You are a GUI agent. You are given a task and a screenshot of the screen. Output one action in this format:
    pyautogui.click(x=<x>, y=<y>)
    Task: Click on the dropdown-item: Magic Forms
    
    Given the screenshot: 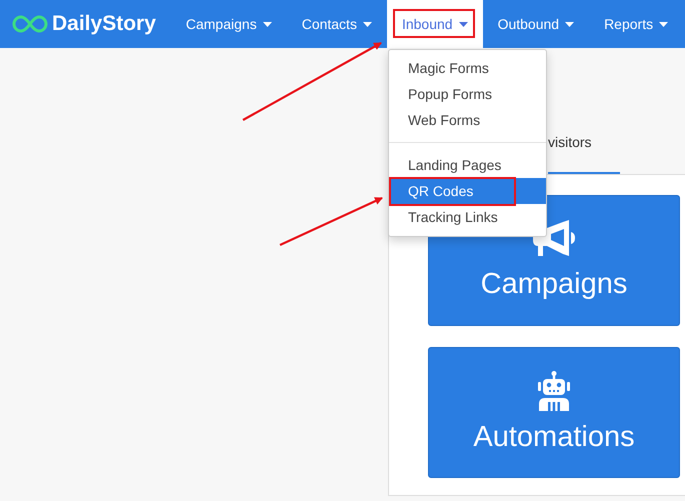 What is the action you would take?
    pyautogui.click(x=467, y=68)
    